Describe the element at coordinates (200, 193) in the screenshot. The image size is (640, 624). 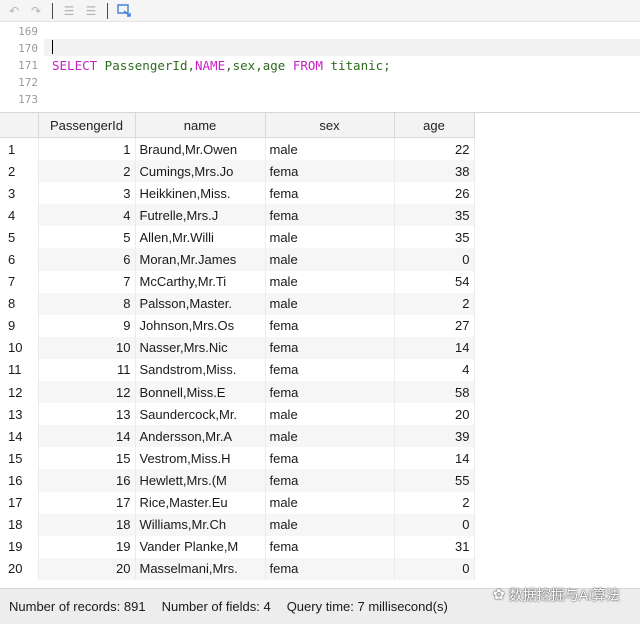
I see `name-cell: Heikkinen,Miss.` at that location.